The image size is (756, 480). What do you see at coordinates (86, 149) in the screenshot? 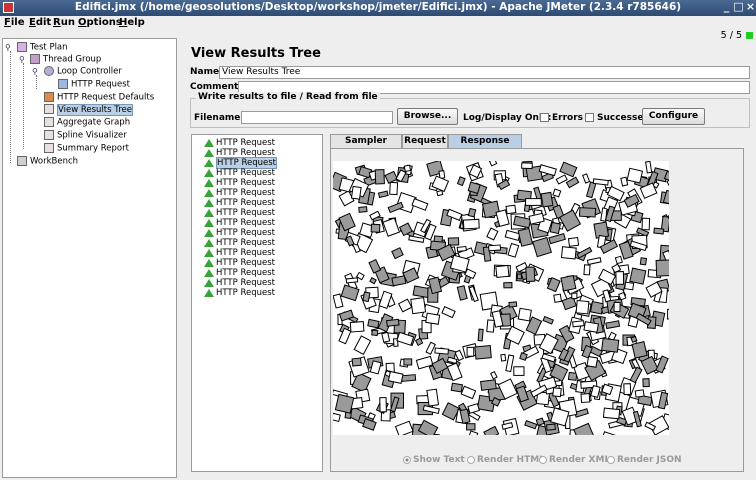
I see `tree-node-summary-report: Summary Report` at bounding box center [86, 149].